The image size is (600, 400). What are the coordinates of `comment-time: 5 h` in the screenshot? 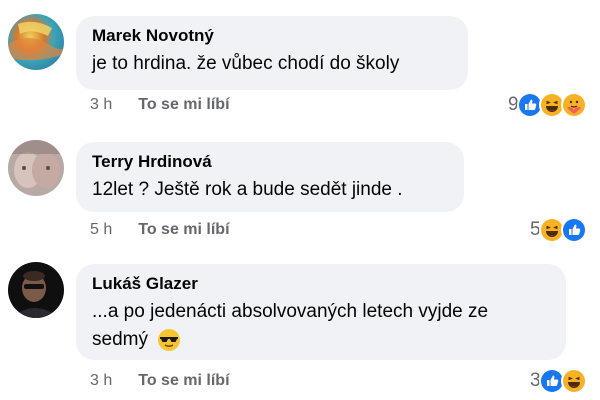 It's located at (101, 230).